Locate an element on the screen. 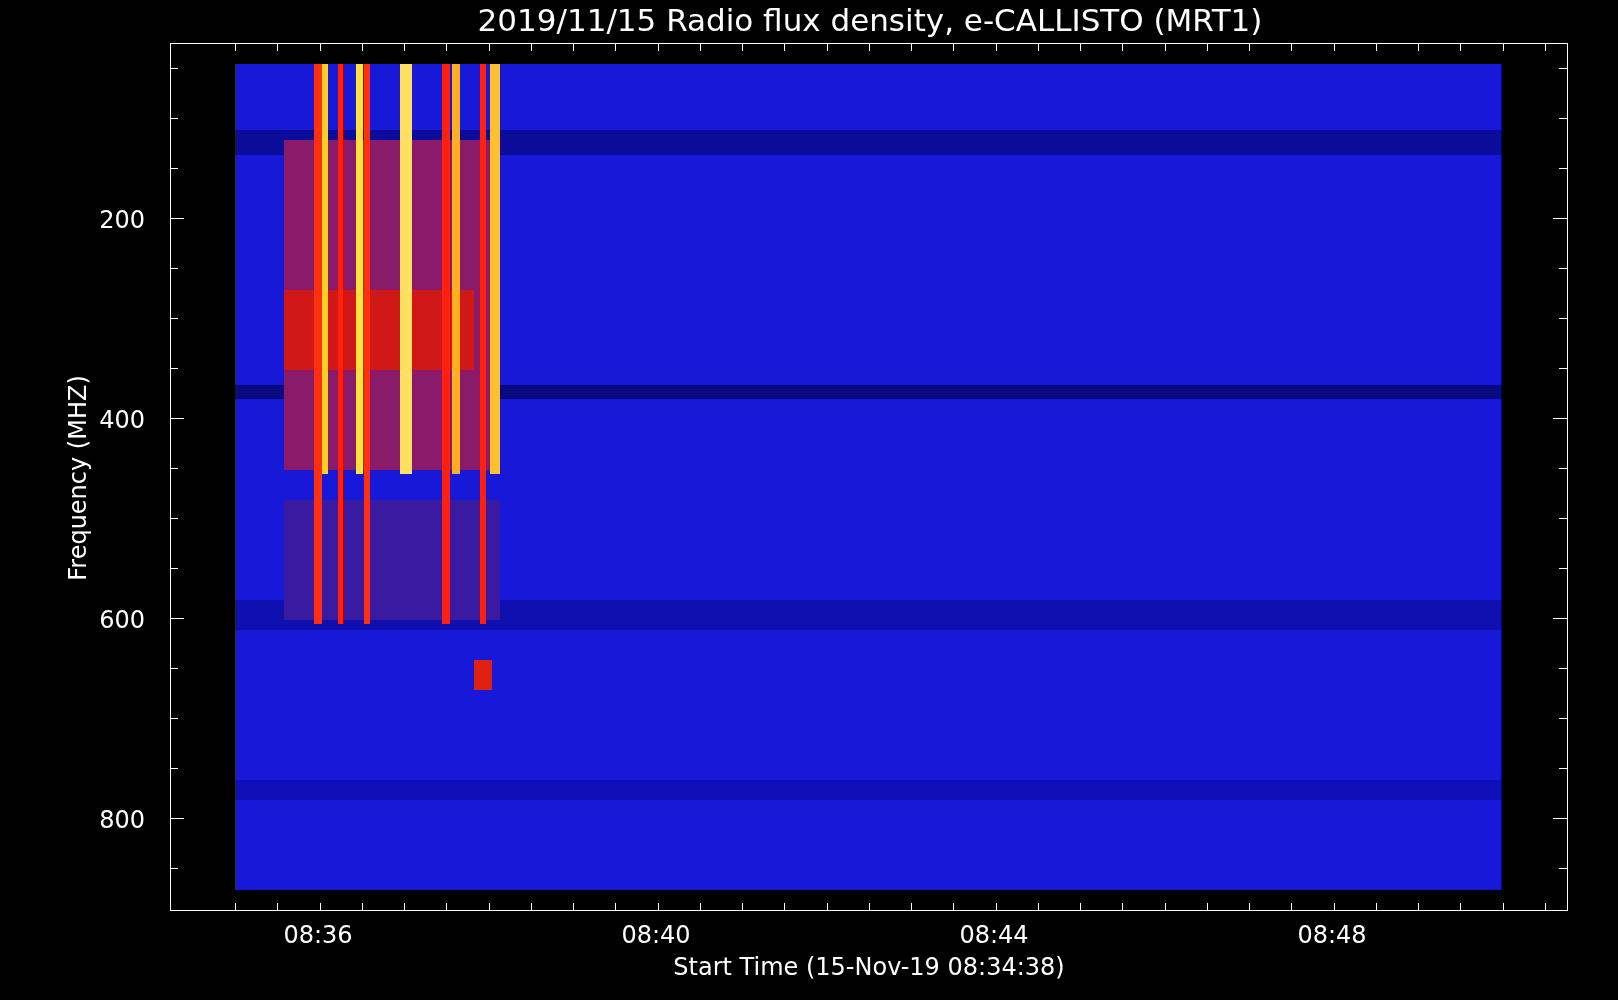 This screenshot has width=1618, height=1000. chart-title: 2019/11/15 Radio flux density, e-CALLISTO (MRT1) is located at coordinates (870, 20).